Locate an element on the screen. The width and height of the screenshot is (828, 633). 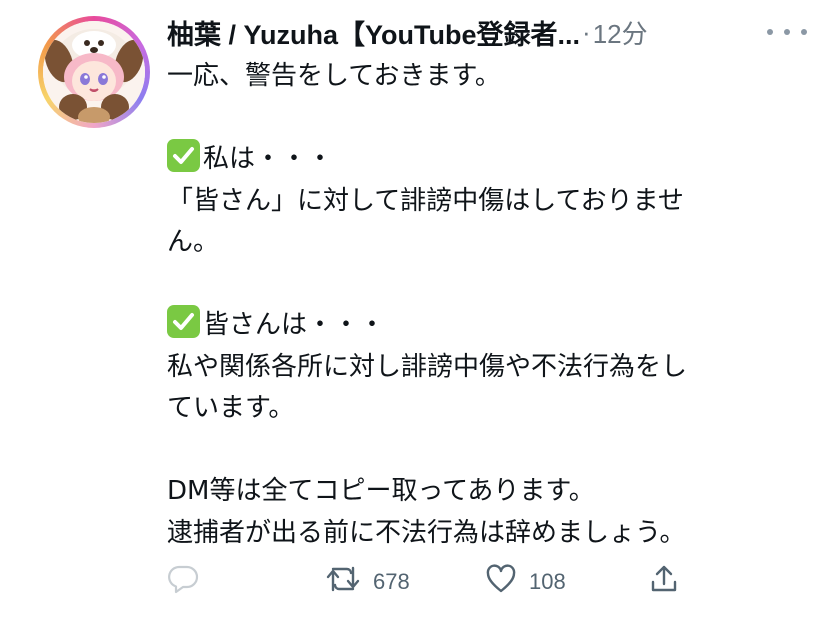
avatar-icon is located at coordinates (94, 72).